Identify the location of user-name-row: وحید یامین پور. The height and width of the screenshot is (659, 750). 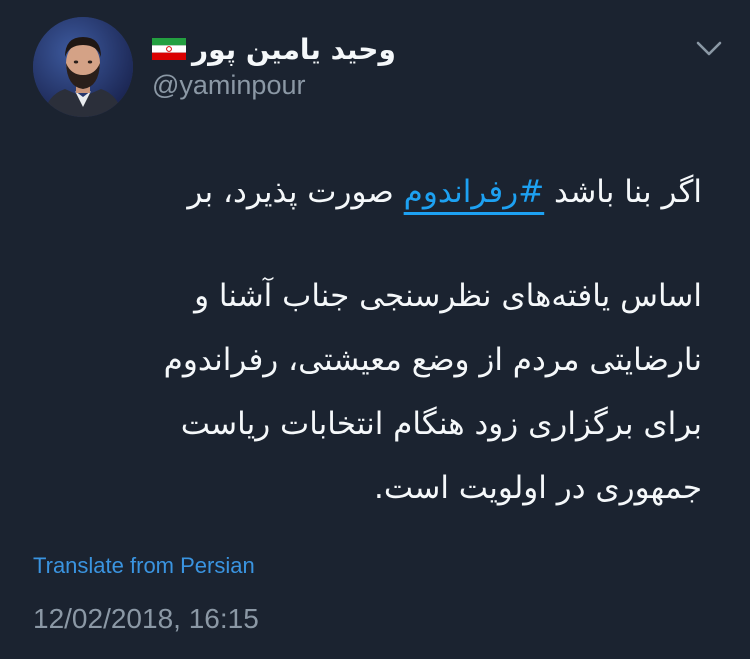
(274, 49).